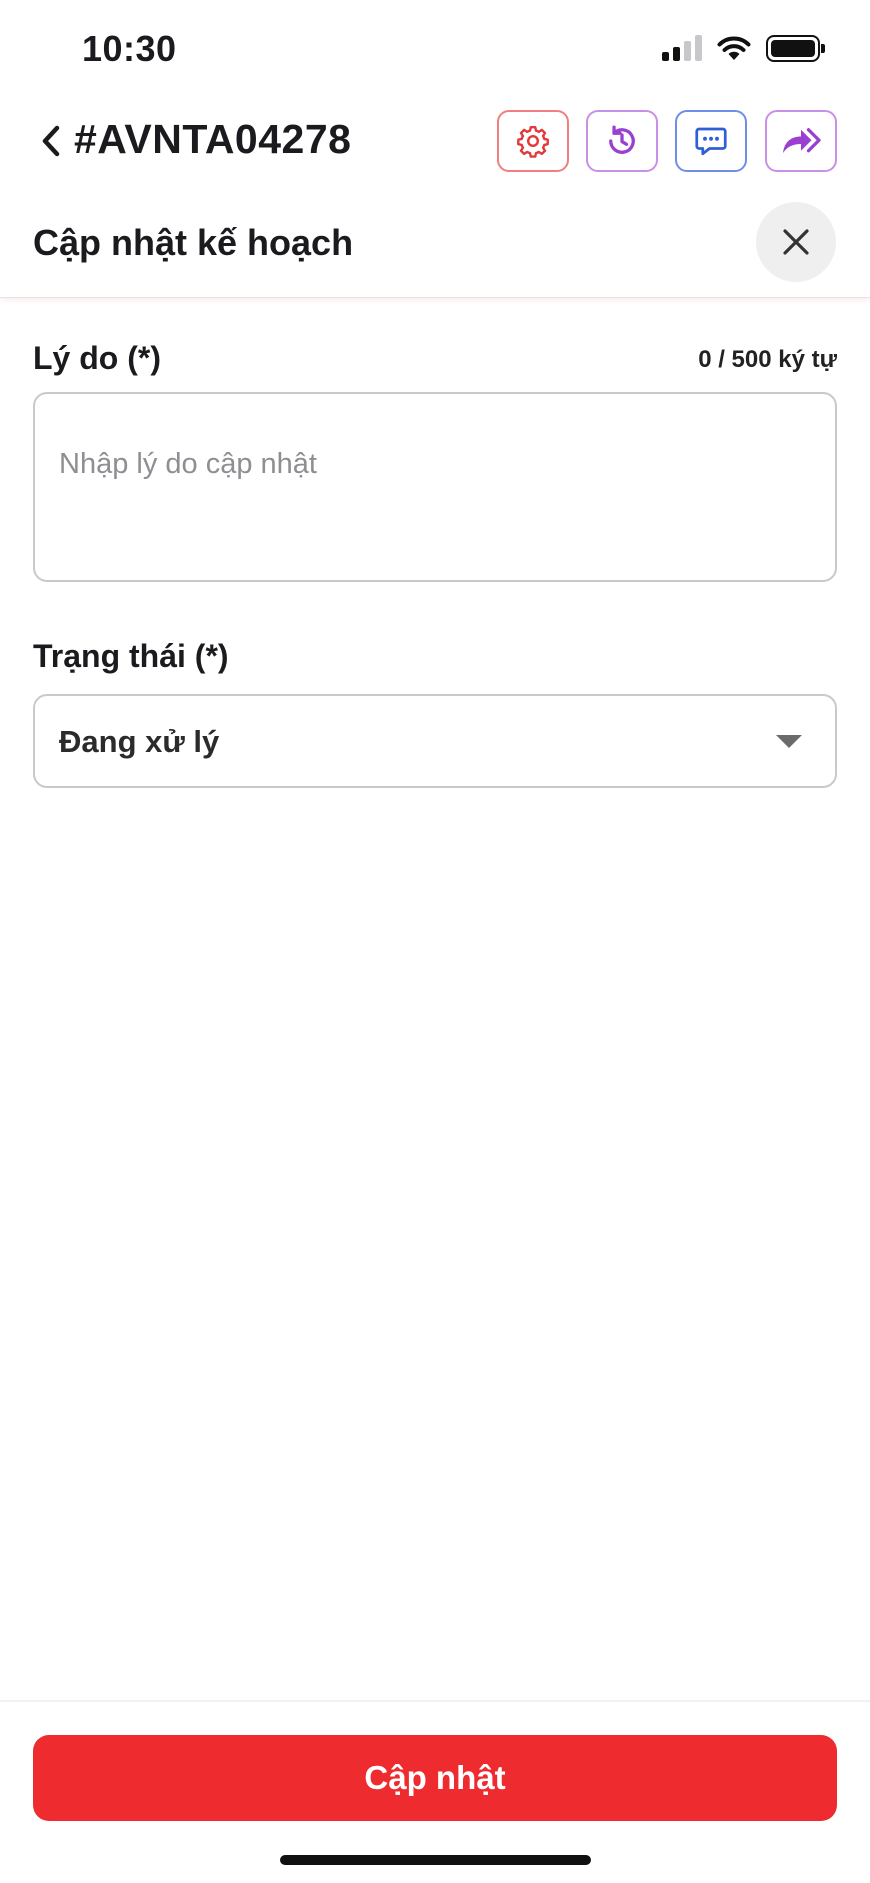 This screenshot has height=1883, width=870. I want to click on forward-icon, so click(802, 140).